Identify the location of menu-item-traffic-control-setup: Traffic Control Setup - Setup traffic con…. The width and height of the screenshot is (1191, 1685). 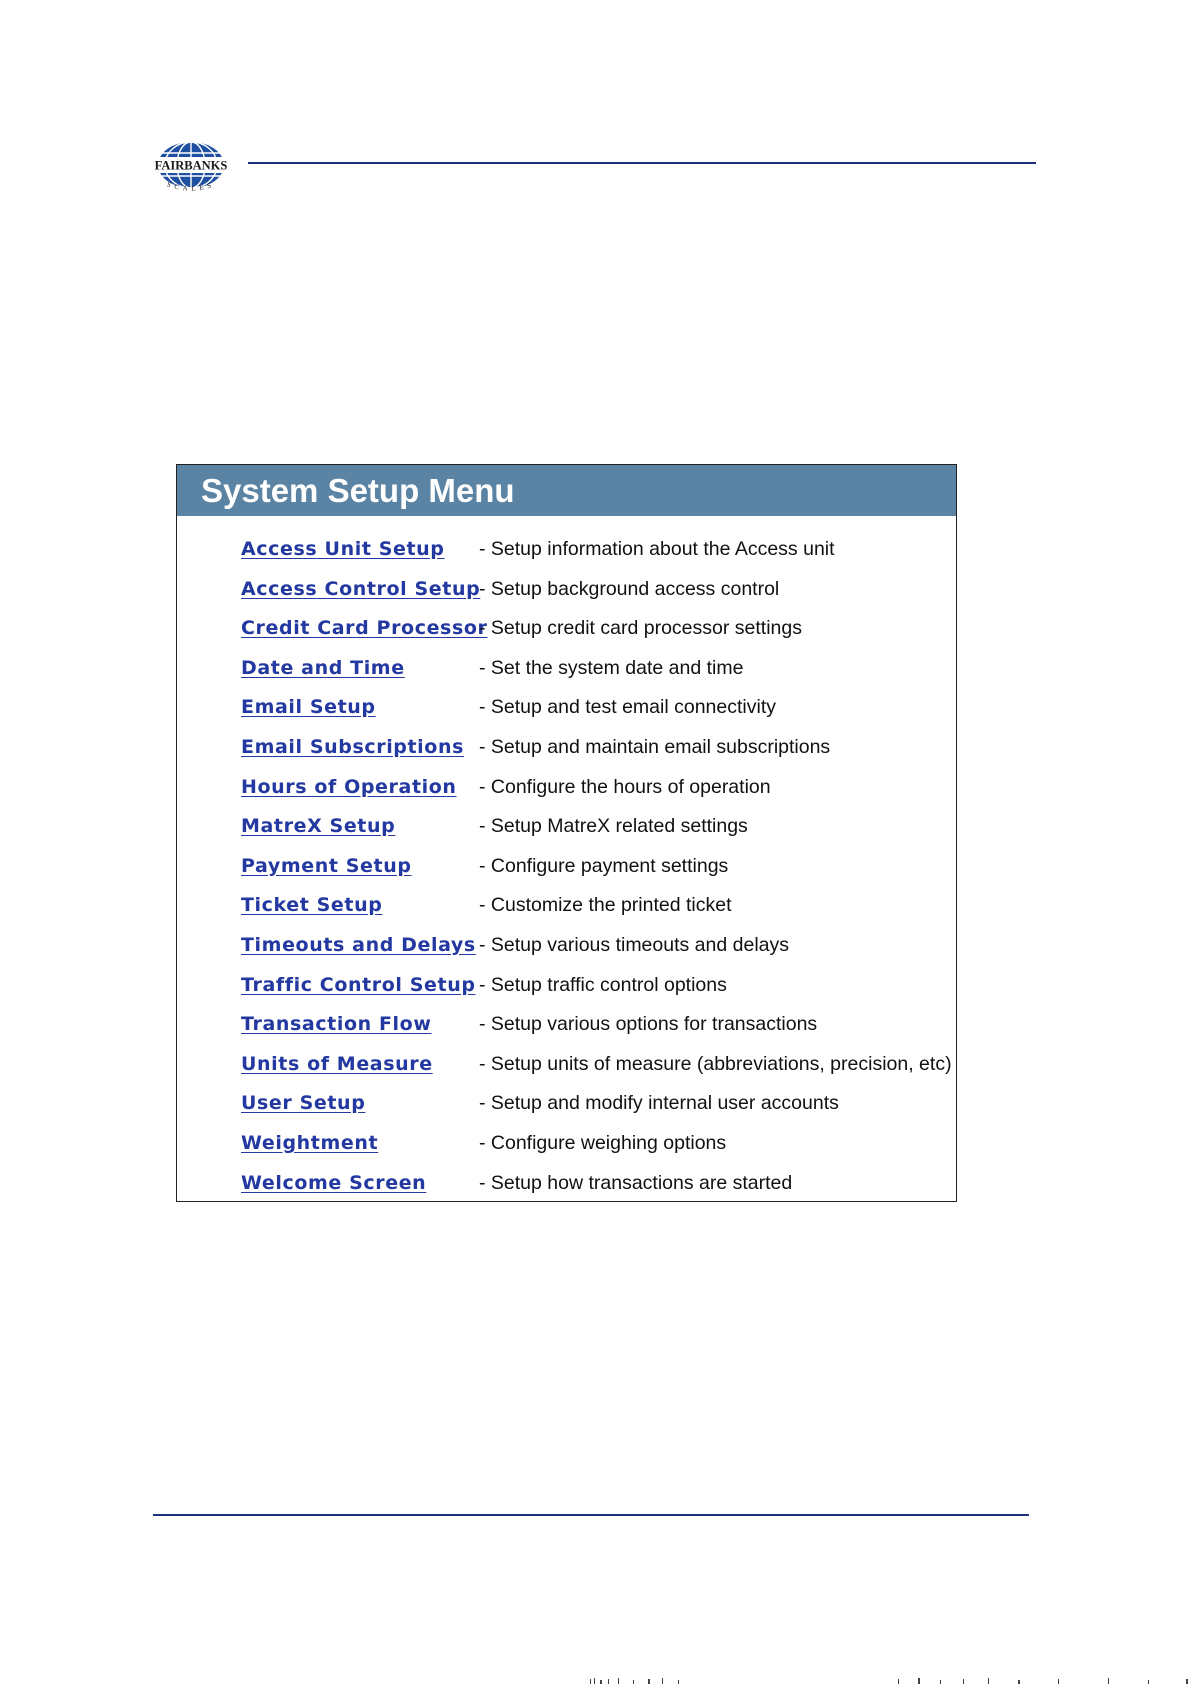
(596, 994).